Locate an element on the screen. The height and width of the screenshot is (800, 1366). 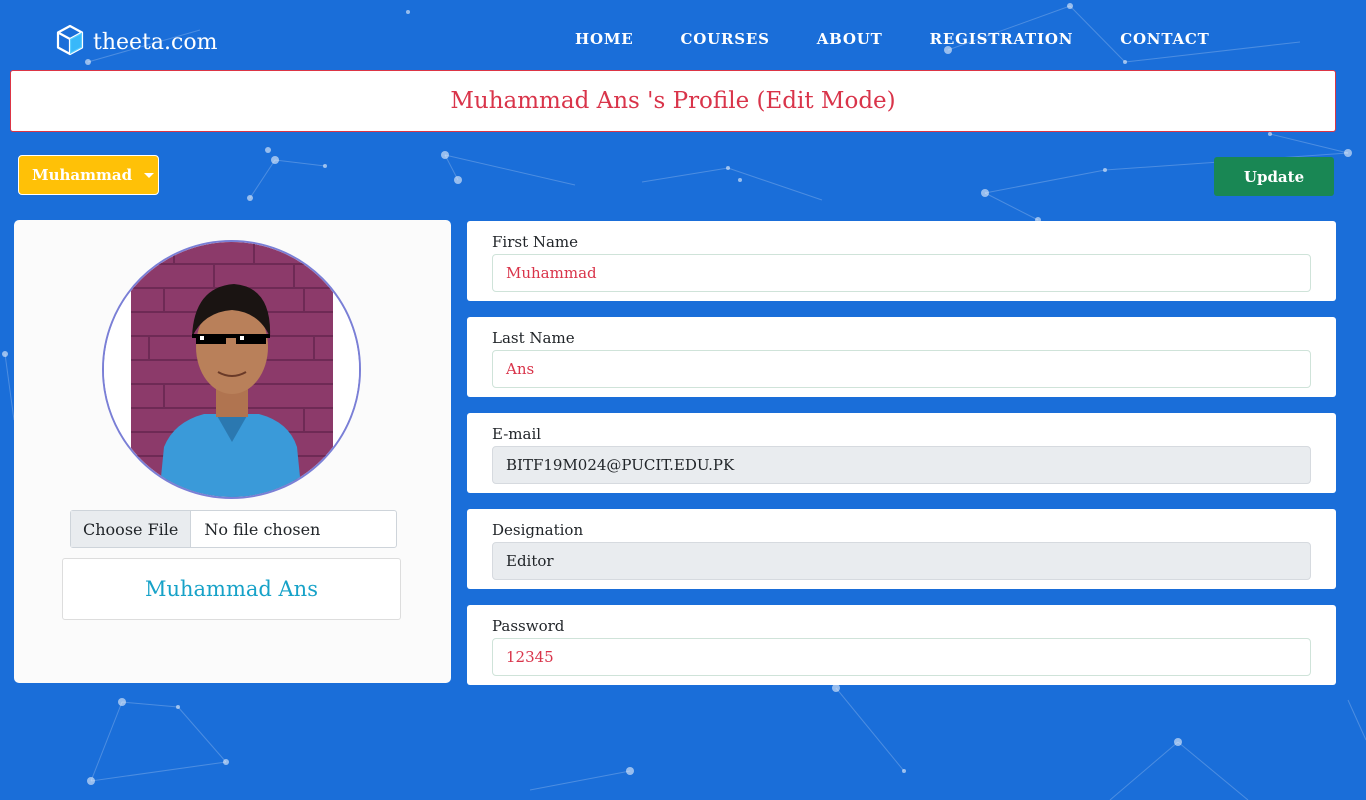
brand-logo: theeta.com is located at coordinates (136, 42).